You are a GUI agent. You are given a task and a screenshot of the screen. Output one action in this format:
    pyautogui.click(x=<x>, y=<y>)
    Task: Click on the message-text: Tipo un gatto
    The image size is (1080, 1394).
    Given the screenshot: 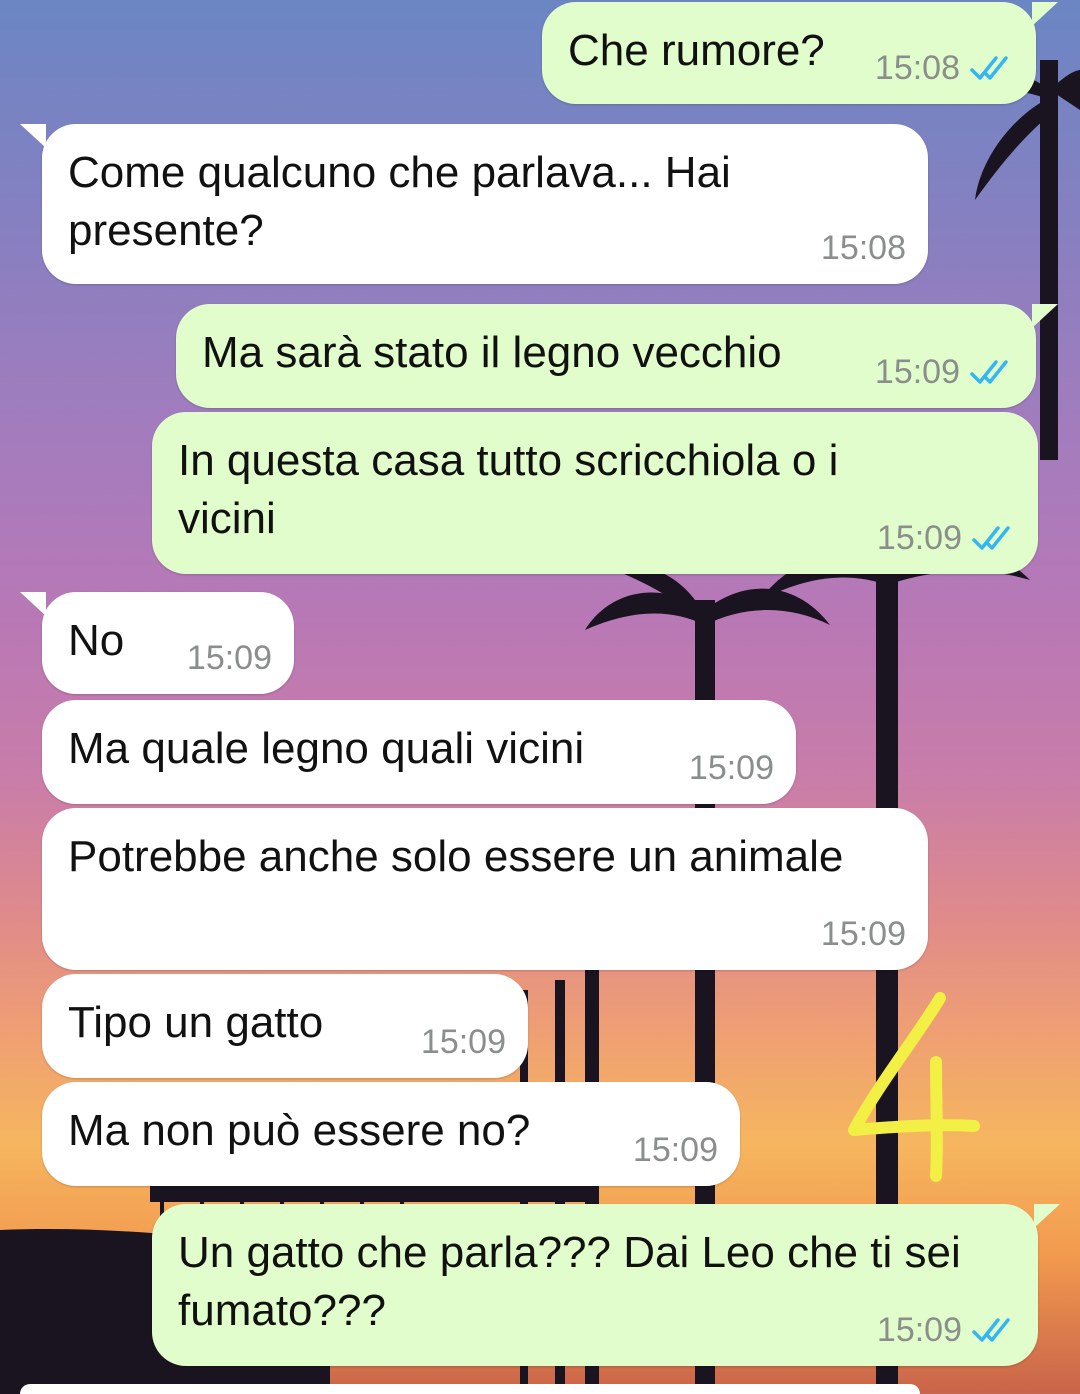 What is the action you would take?
    pyautogui.click(x=196, y=1022)
    